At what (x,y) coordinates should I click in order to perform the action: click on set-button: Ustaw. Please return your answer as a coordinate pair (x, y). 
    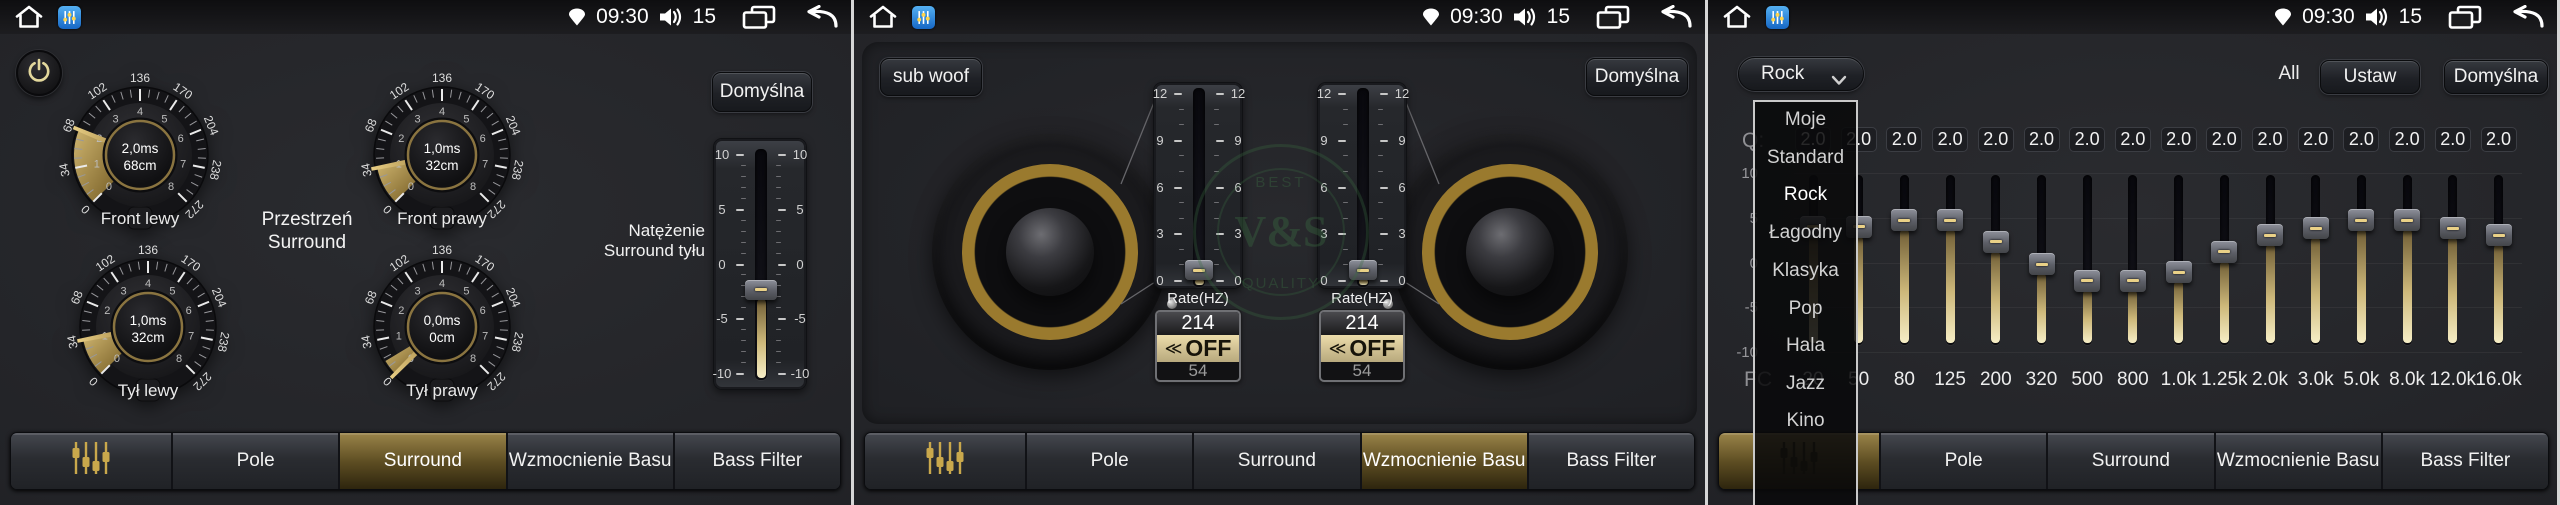
    Looking at the image, I should click on (2370, 77).